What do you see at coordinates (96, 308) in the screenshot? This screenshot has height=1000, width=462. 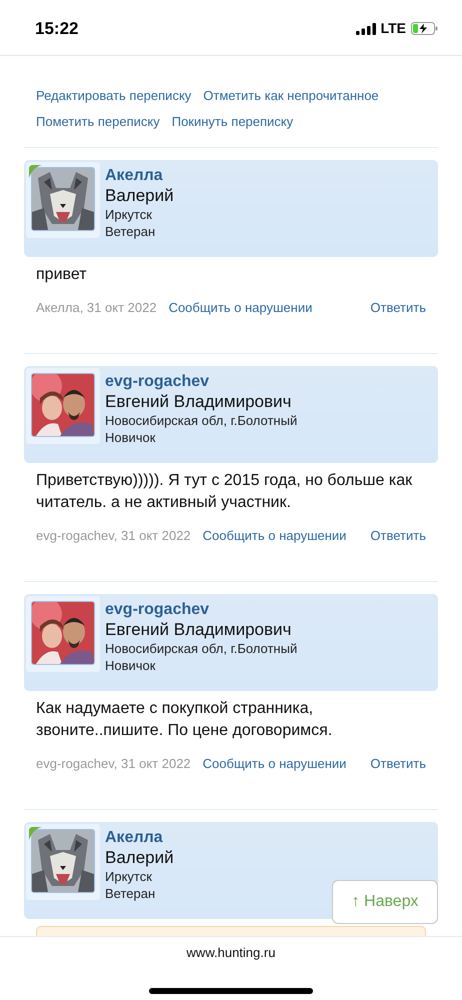 I see `author-date: Акелла, 31 окт 2022` at bounding box center [96, 308].